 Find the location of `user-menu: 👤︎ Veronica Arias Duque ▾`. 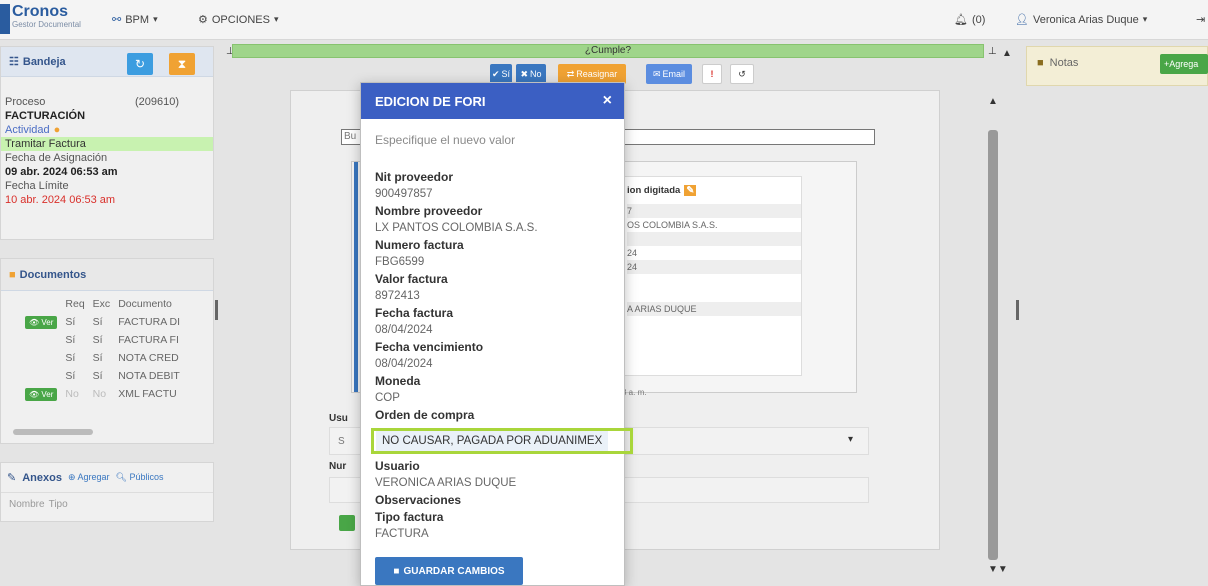

user-menu: 👤︎ Veronica Arias Duque ▾ is located at coordinates (1081, 20).